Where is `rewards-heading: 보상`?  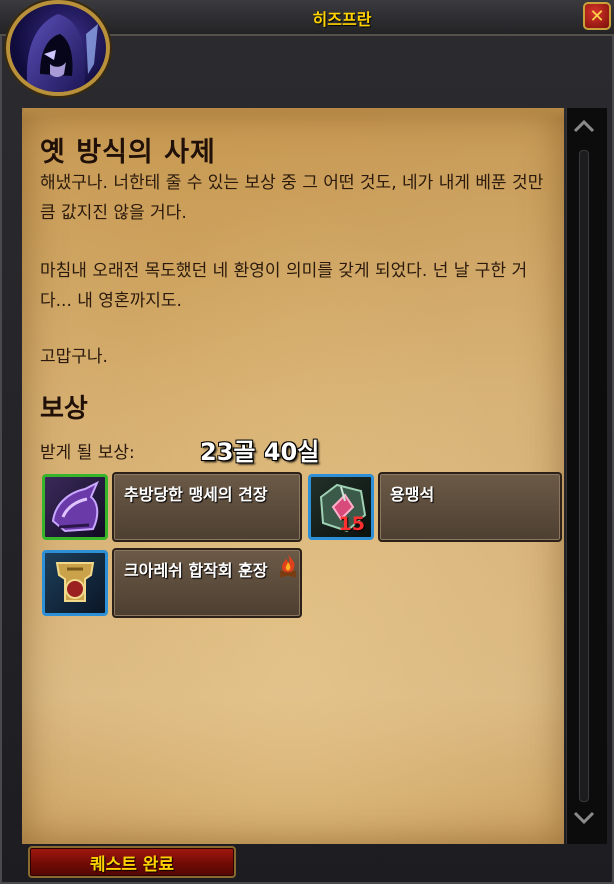 rewards-heading: 보상 is located at coordinates (64, 409).